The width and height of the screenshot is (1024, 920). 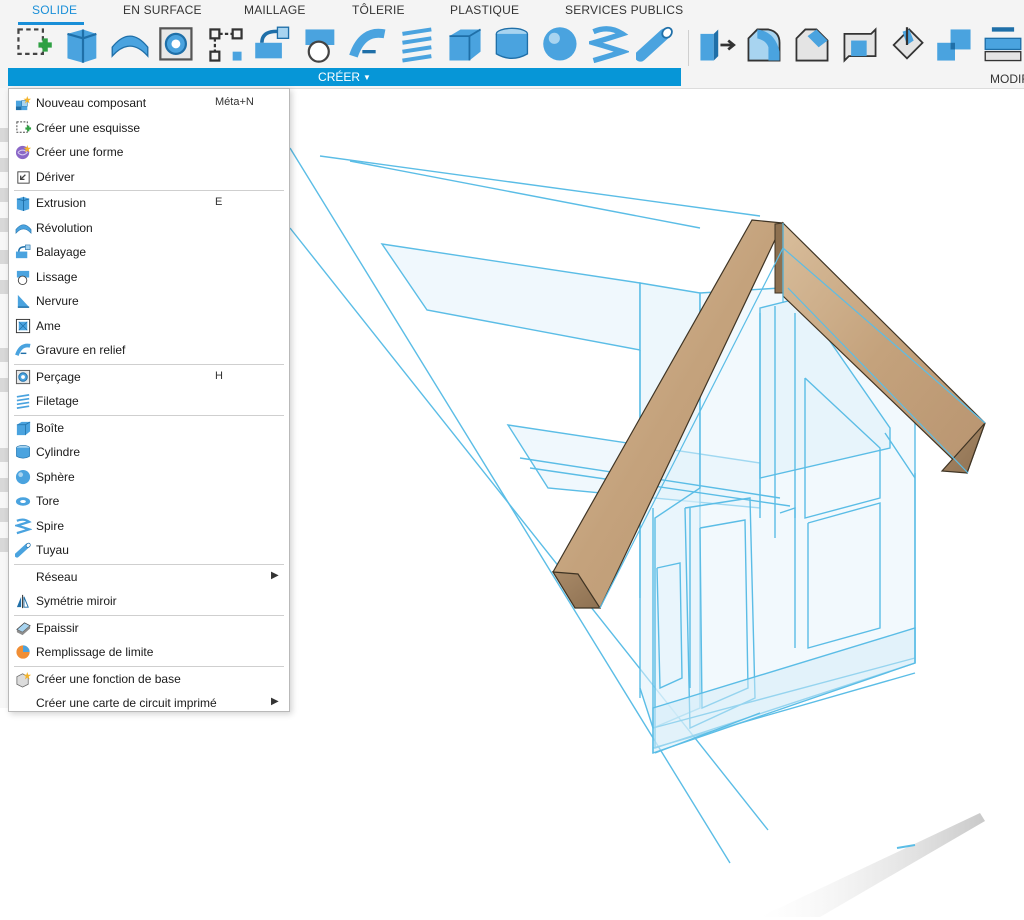 I want to click on menu-item-percage: Perçage H, so click(x=149, y=377).